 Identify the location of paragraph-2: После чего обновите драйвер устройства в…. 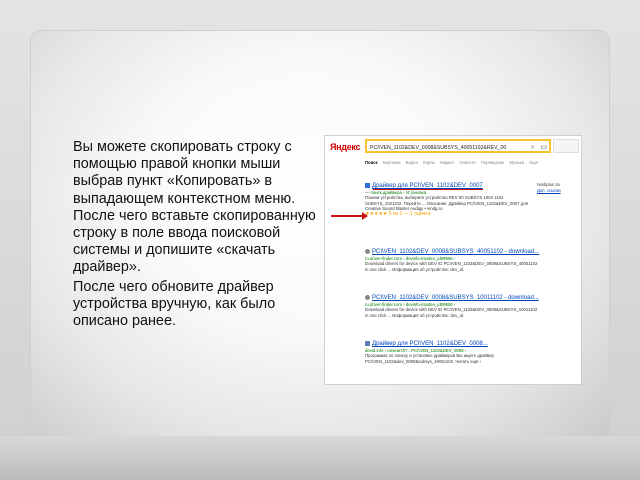
(174, 304).